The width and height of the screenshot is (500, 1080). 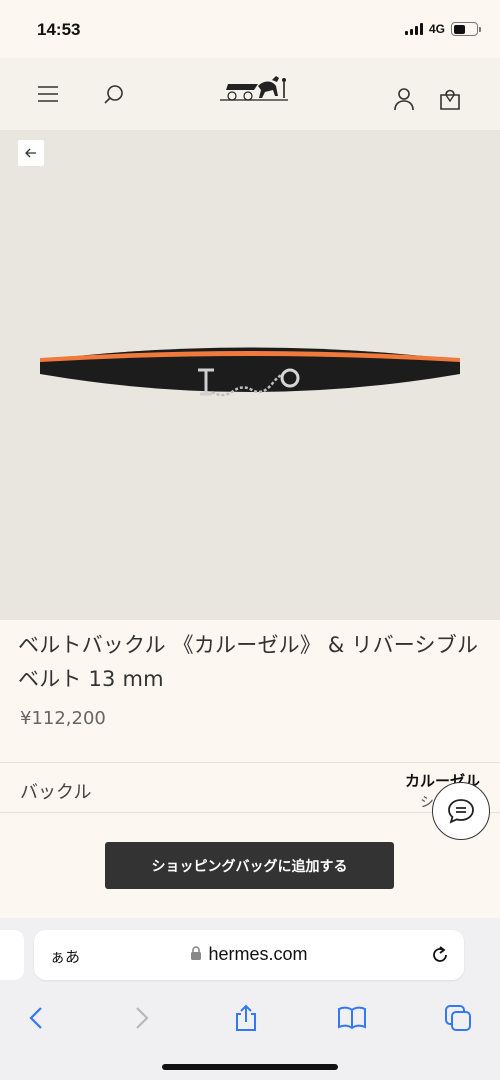 What do you see at coordinates (255, 89) in the screenshot?
I see `brand-logo` at bounding box center [255, 89].